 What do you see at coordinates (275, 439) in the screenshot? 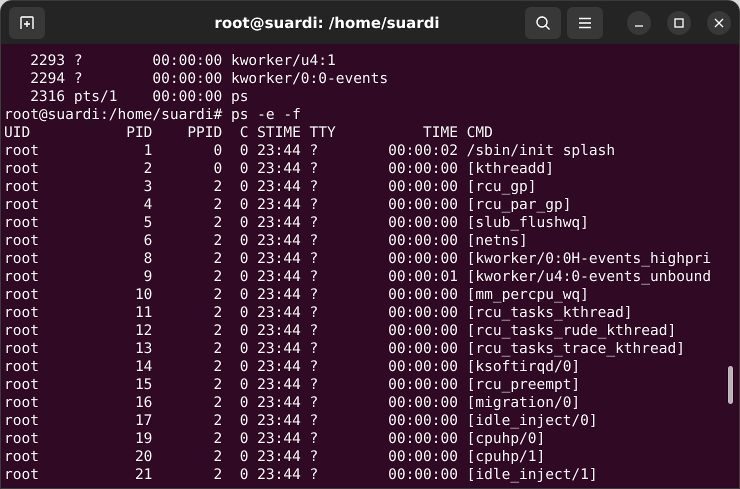
I see `terminal-line: root 19 2 0 23:44 ? 00:00:00 [cpuhp/0]` at bounding box center [275, 439].